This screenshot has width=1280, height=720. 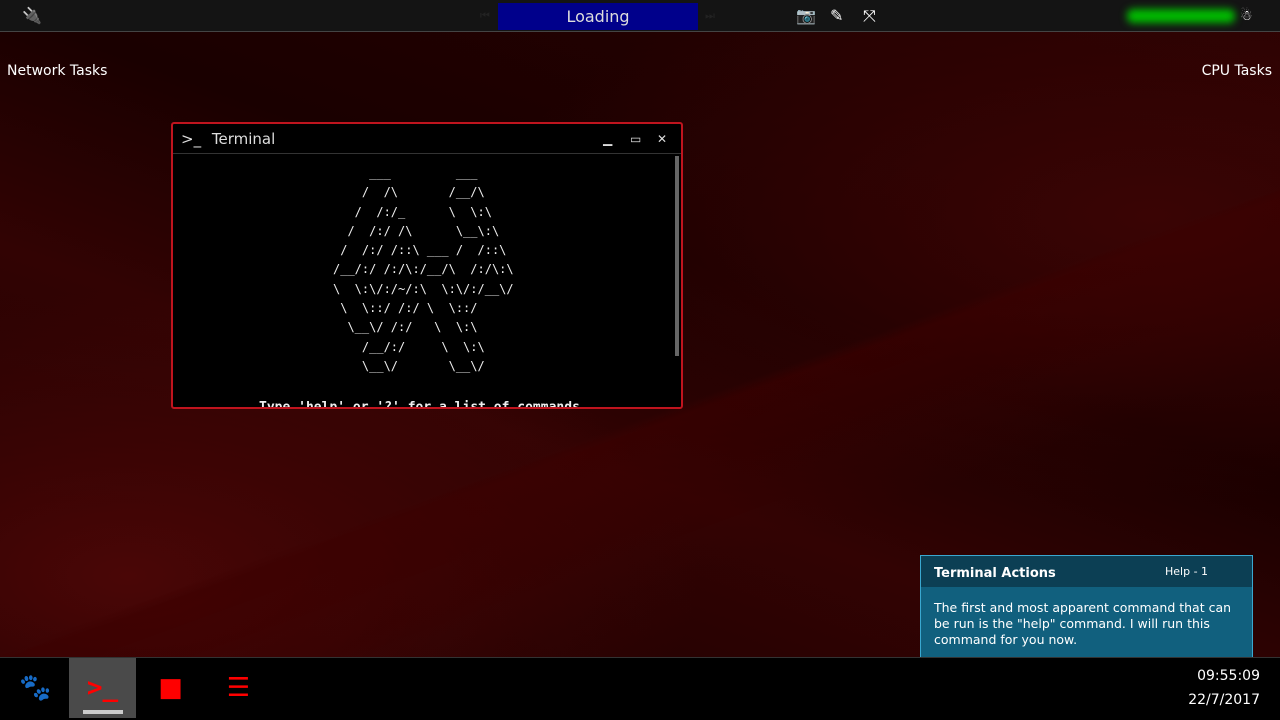 What do you see at coordinates (995, 573) in the screenshot?
I see `help-title: Terminal Actions` at bounding box center [995, 573].